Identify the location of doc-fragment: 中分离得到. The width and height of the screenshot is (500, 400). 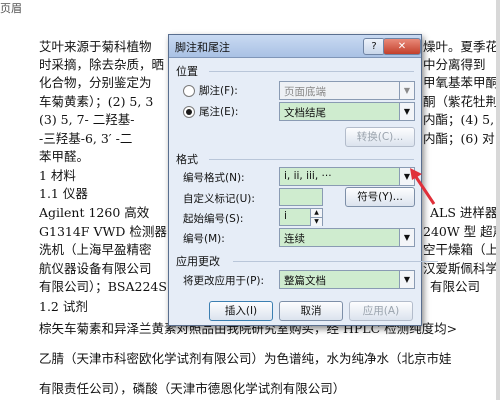
(454, 64).